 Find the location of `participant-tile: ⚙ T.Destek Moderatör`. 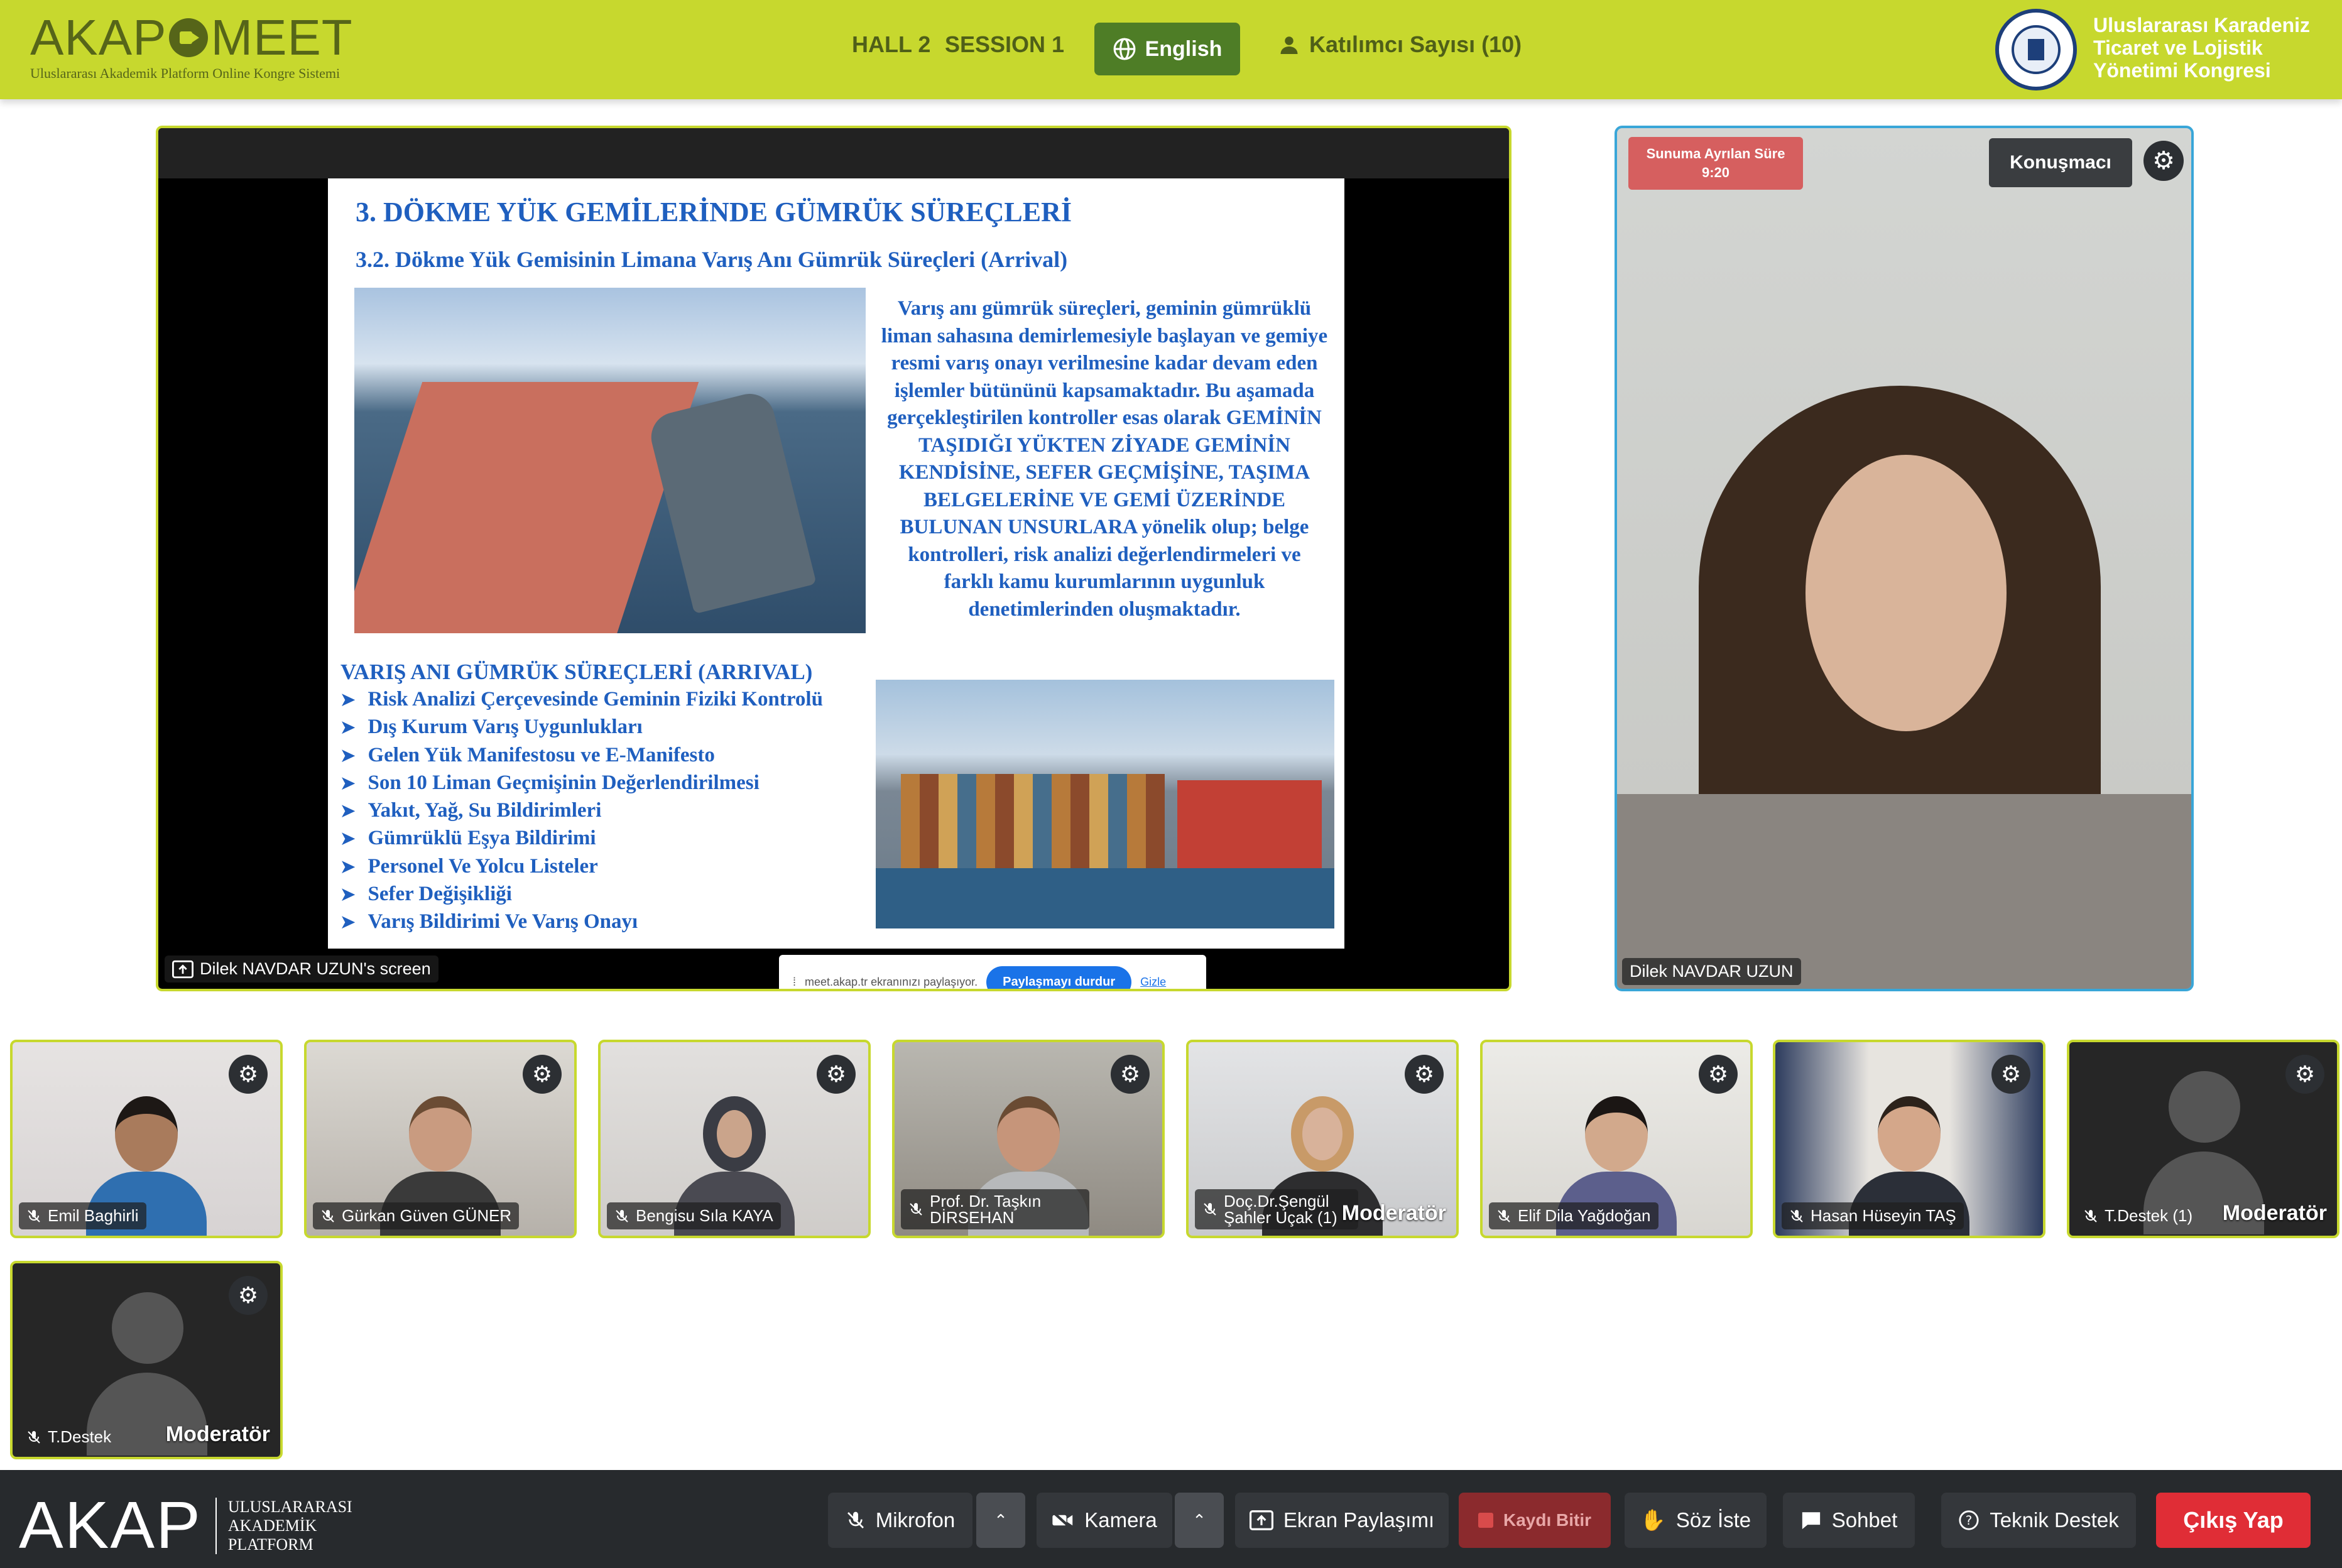

participant-tile: ⚙ T.Destek Moderatör is located at coordinates (146, 1360).